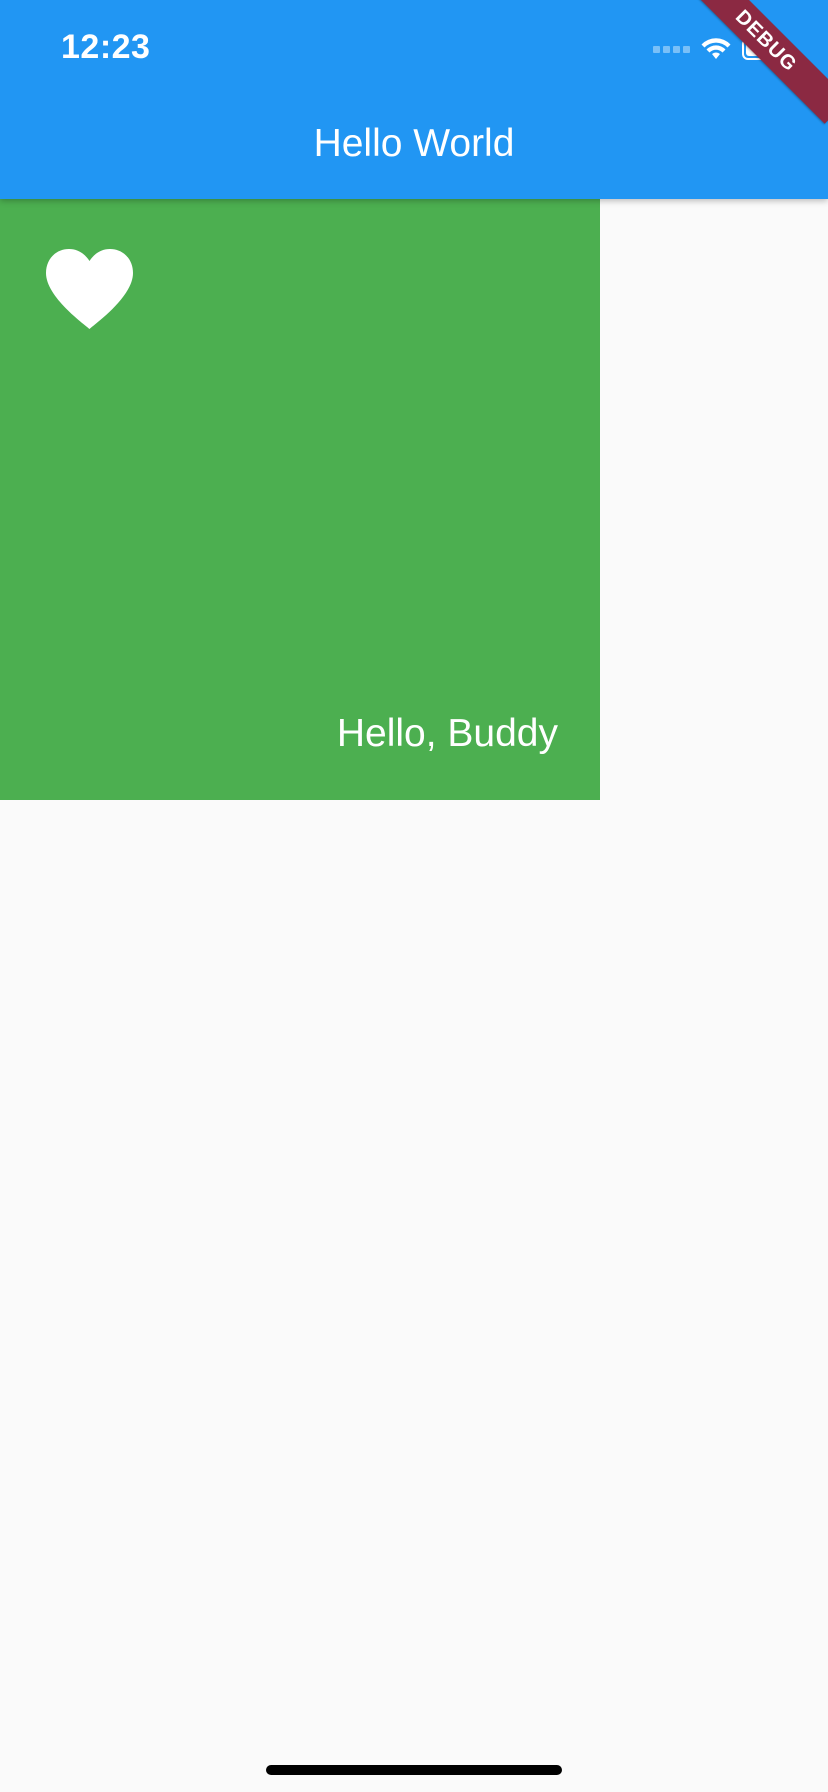 The image size is (828, 1792). What do you see at coordinates (106, 47) in the screenshot?
I see `status-time: 12:23` at bounding box center [106, 47].